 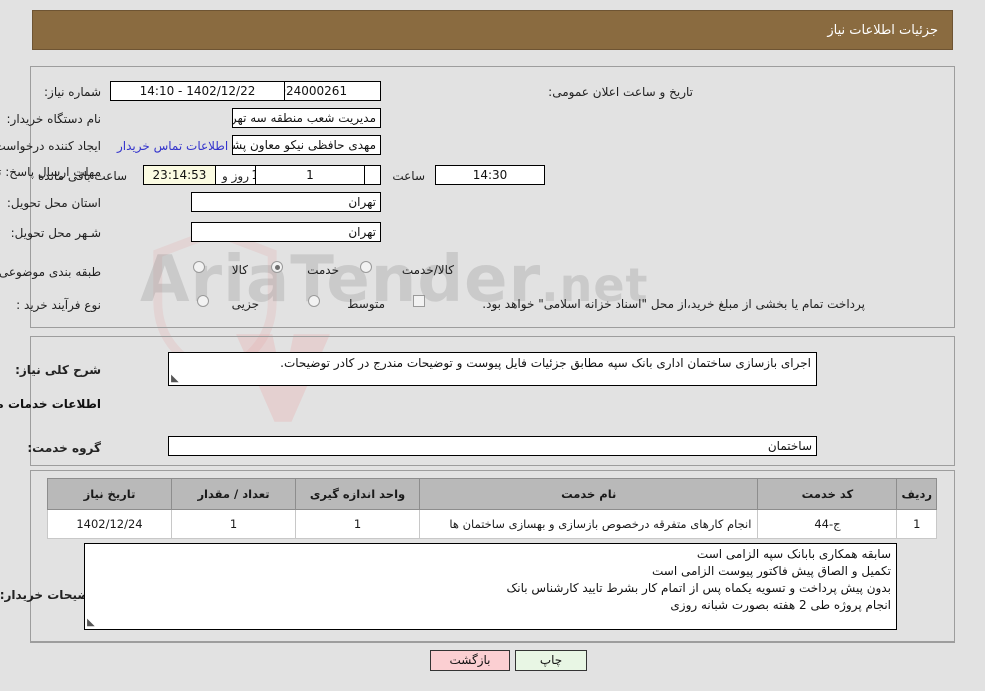 I want to click on days-word-label: روز و, so click(x=235, y=176).